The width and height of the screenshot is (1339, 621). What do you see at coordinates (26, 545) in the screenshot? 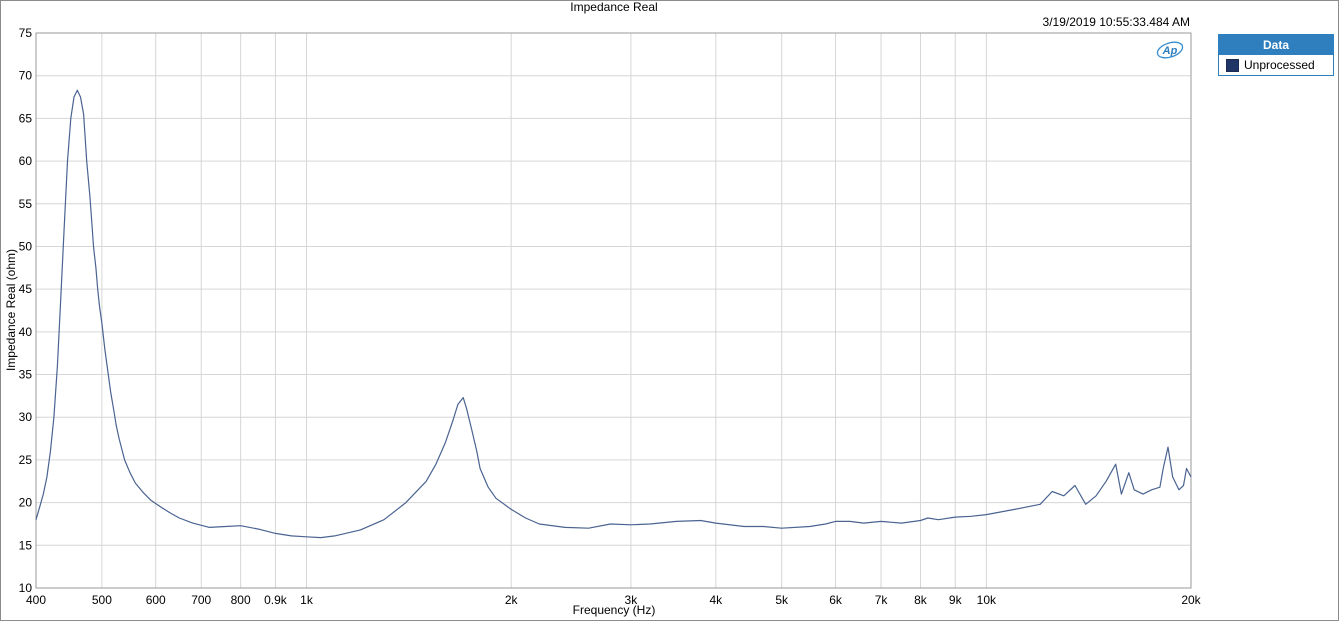
I see `y-tick-label: 15` at bounding box center [26, 545].